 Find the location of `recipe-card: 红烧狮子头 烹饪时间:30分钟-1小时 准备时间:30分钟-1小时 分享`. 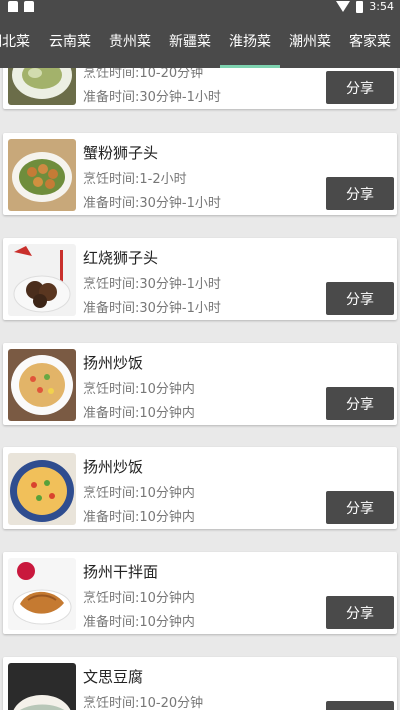

recipe-card: 红烧狮子头 烹饪时间:30分钟-1小时 准备时间:30分钟-1小时 分享 is located at coordinates (200, 279).